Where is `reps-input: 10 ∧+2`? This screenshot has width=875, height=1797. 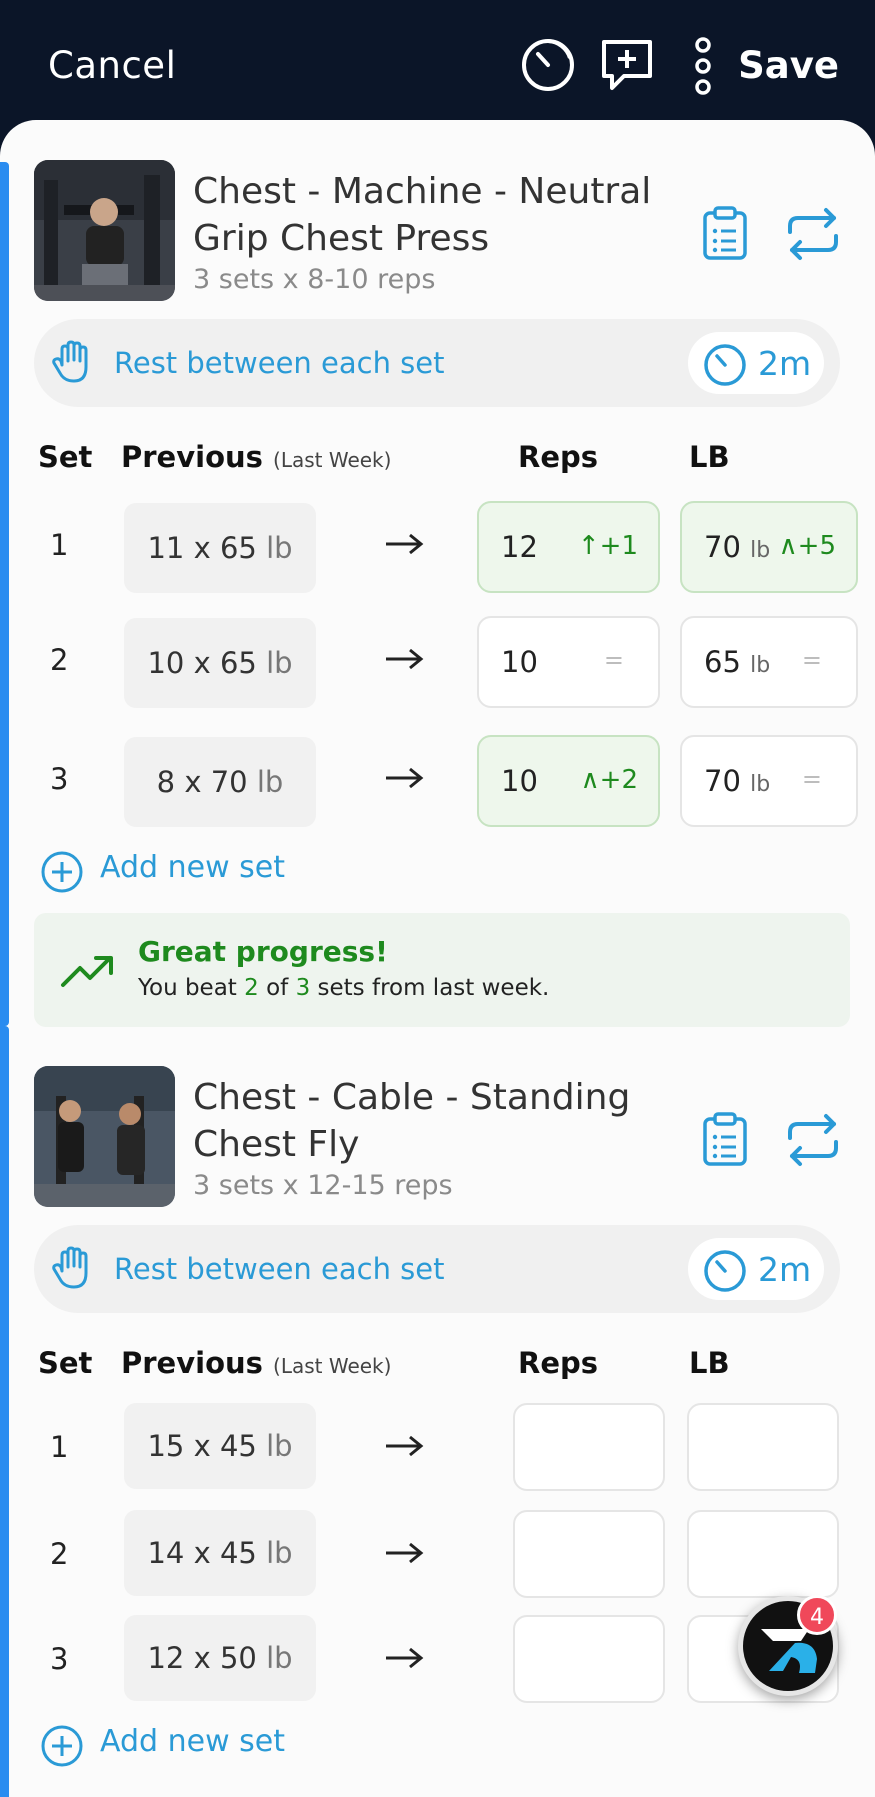 reps-input: 10 ∧+2 is located at coordinates (568, 781).